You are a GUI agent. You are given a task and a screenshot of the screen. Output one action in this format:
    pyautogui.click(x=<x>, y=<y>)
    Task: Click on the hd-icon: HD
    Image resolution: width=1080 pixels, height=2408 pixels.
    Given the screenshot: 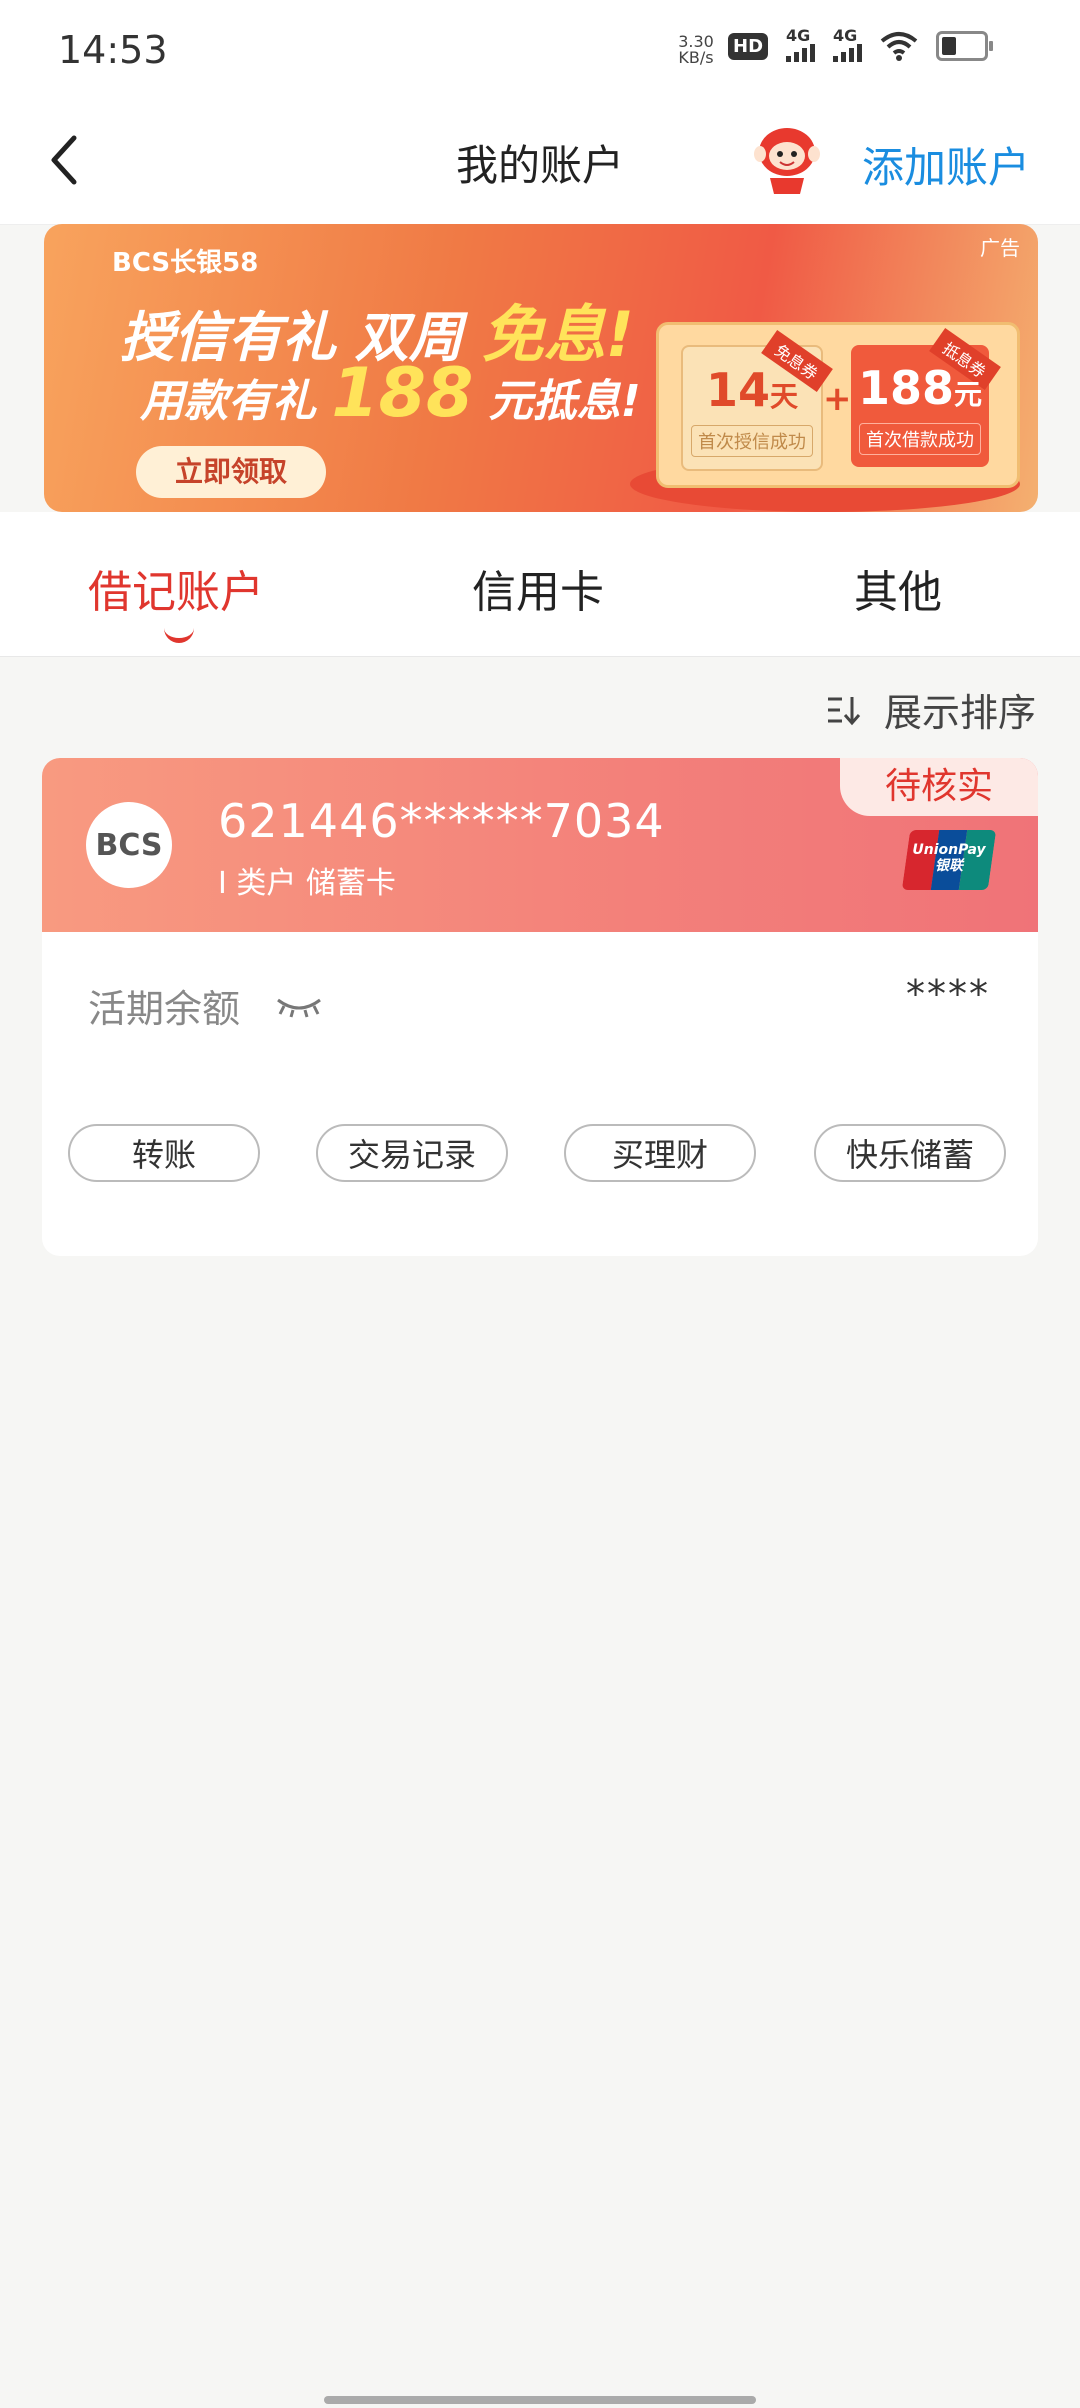 What is the action you would take?
    pyautogui.click(x=748, y=46)
    